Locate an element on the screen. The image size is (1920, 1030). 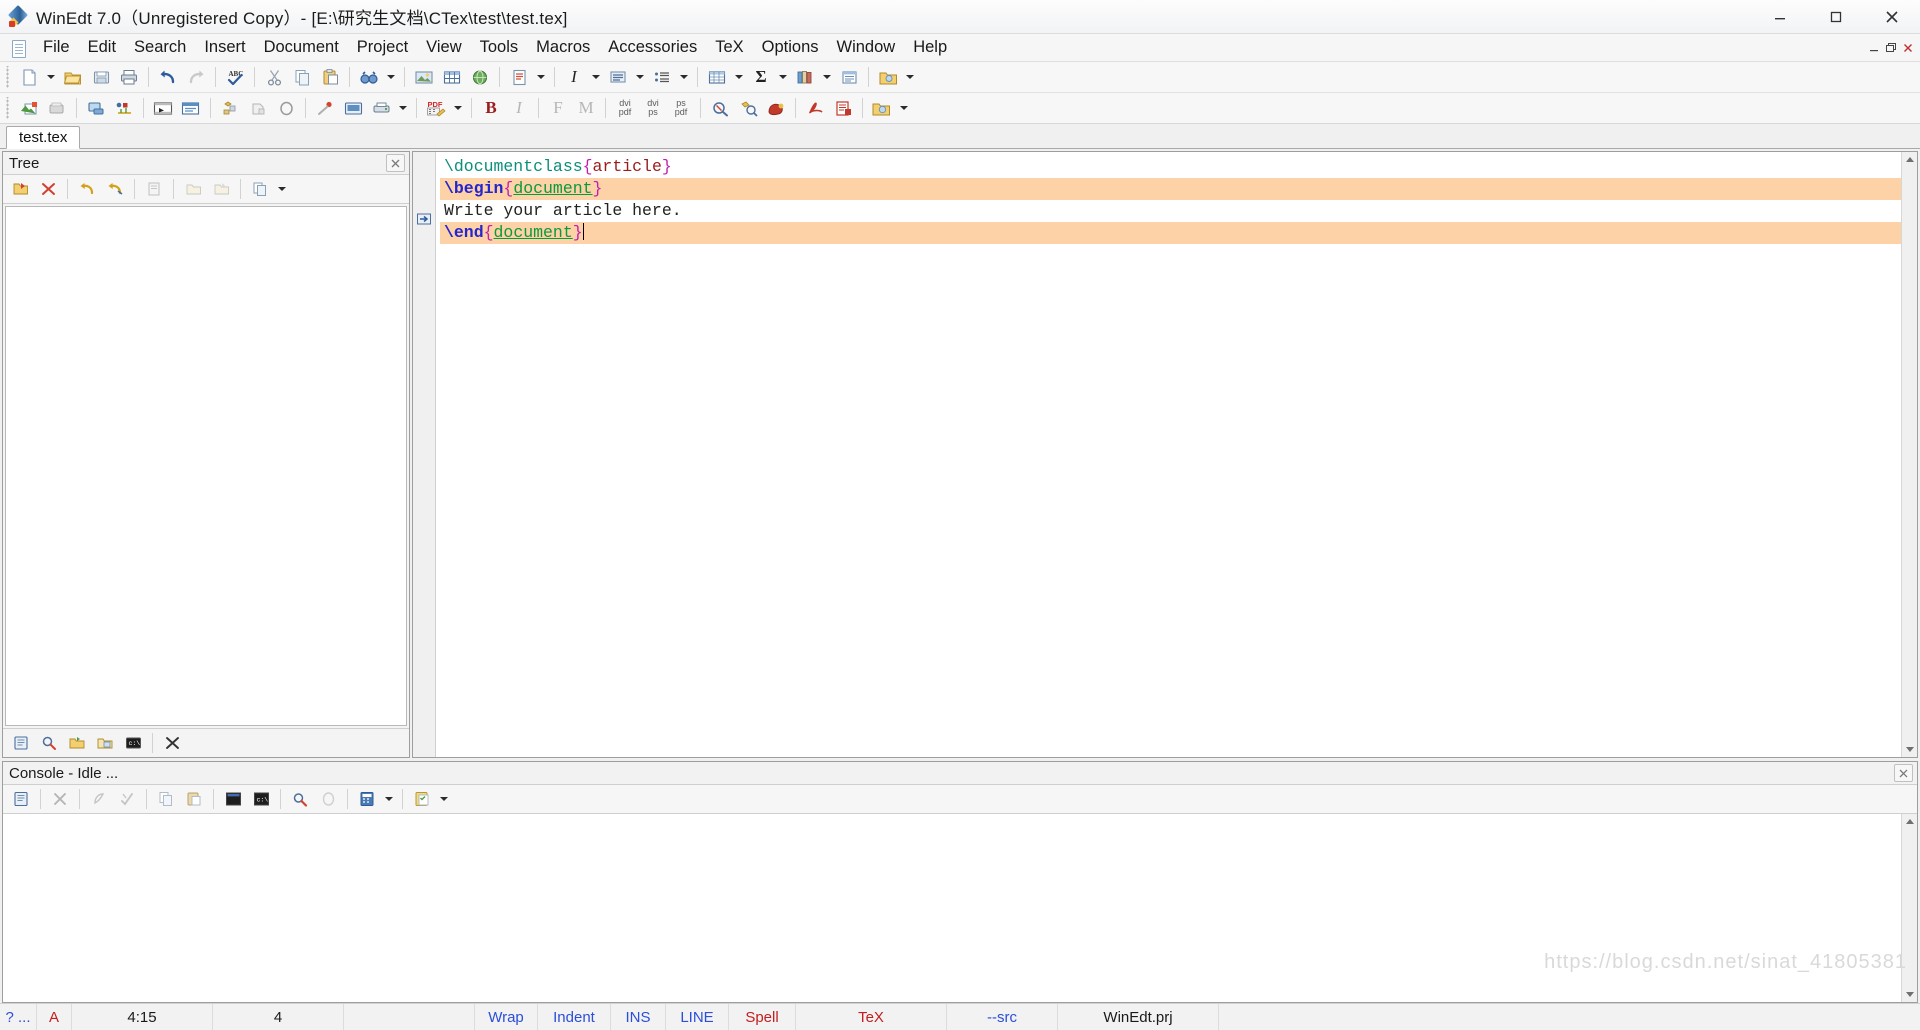
bibliography-button is located at coordinates (805, 77).